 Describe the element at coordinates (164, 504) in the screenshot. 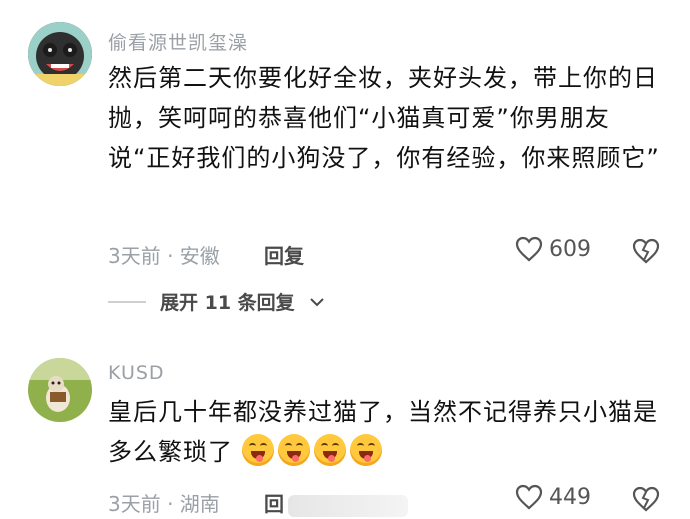

I see `comment-time-location: 3天前 · 湖南` at that location.